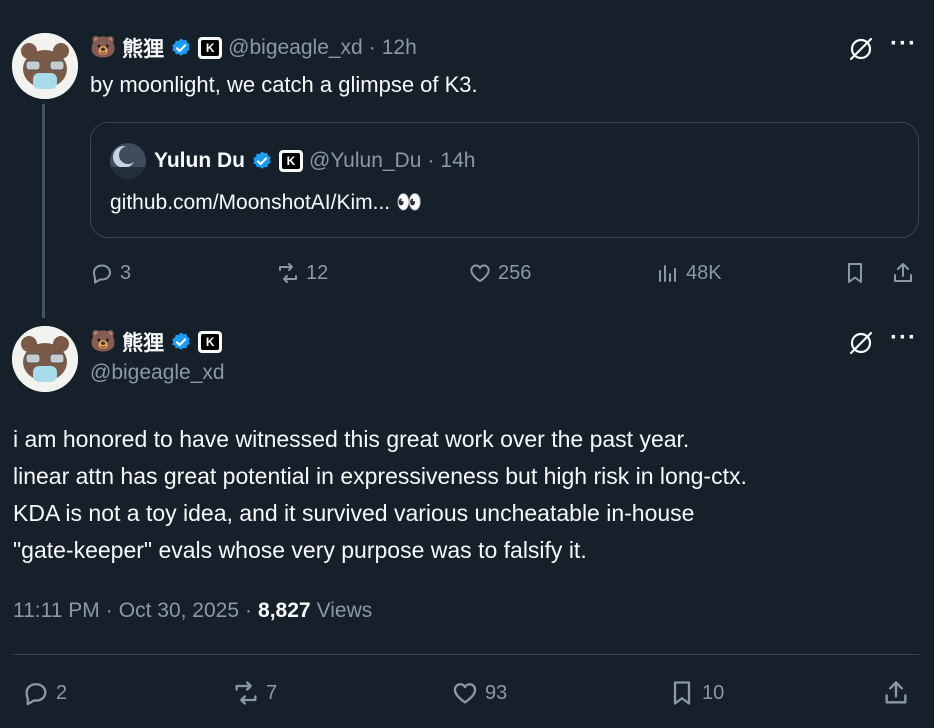 The height and width of the screenshot is (728, 934). I want to click on tweet-meta: 11:11 PM · Oct 30, 2025 · 8,827 Views, so click(192, 611).